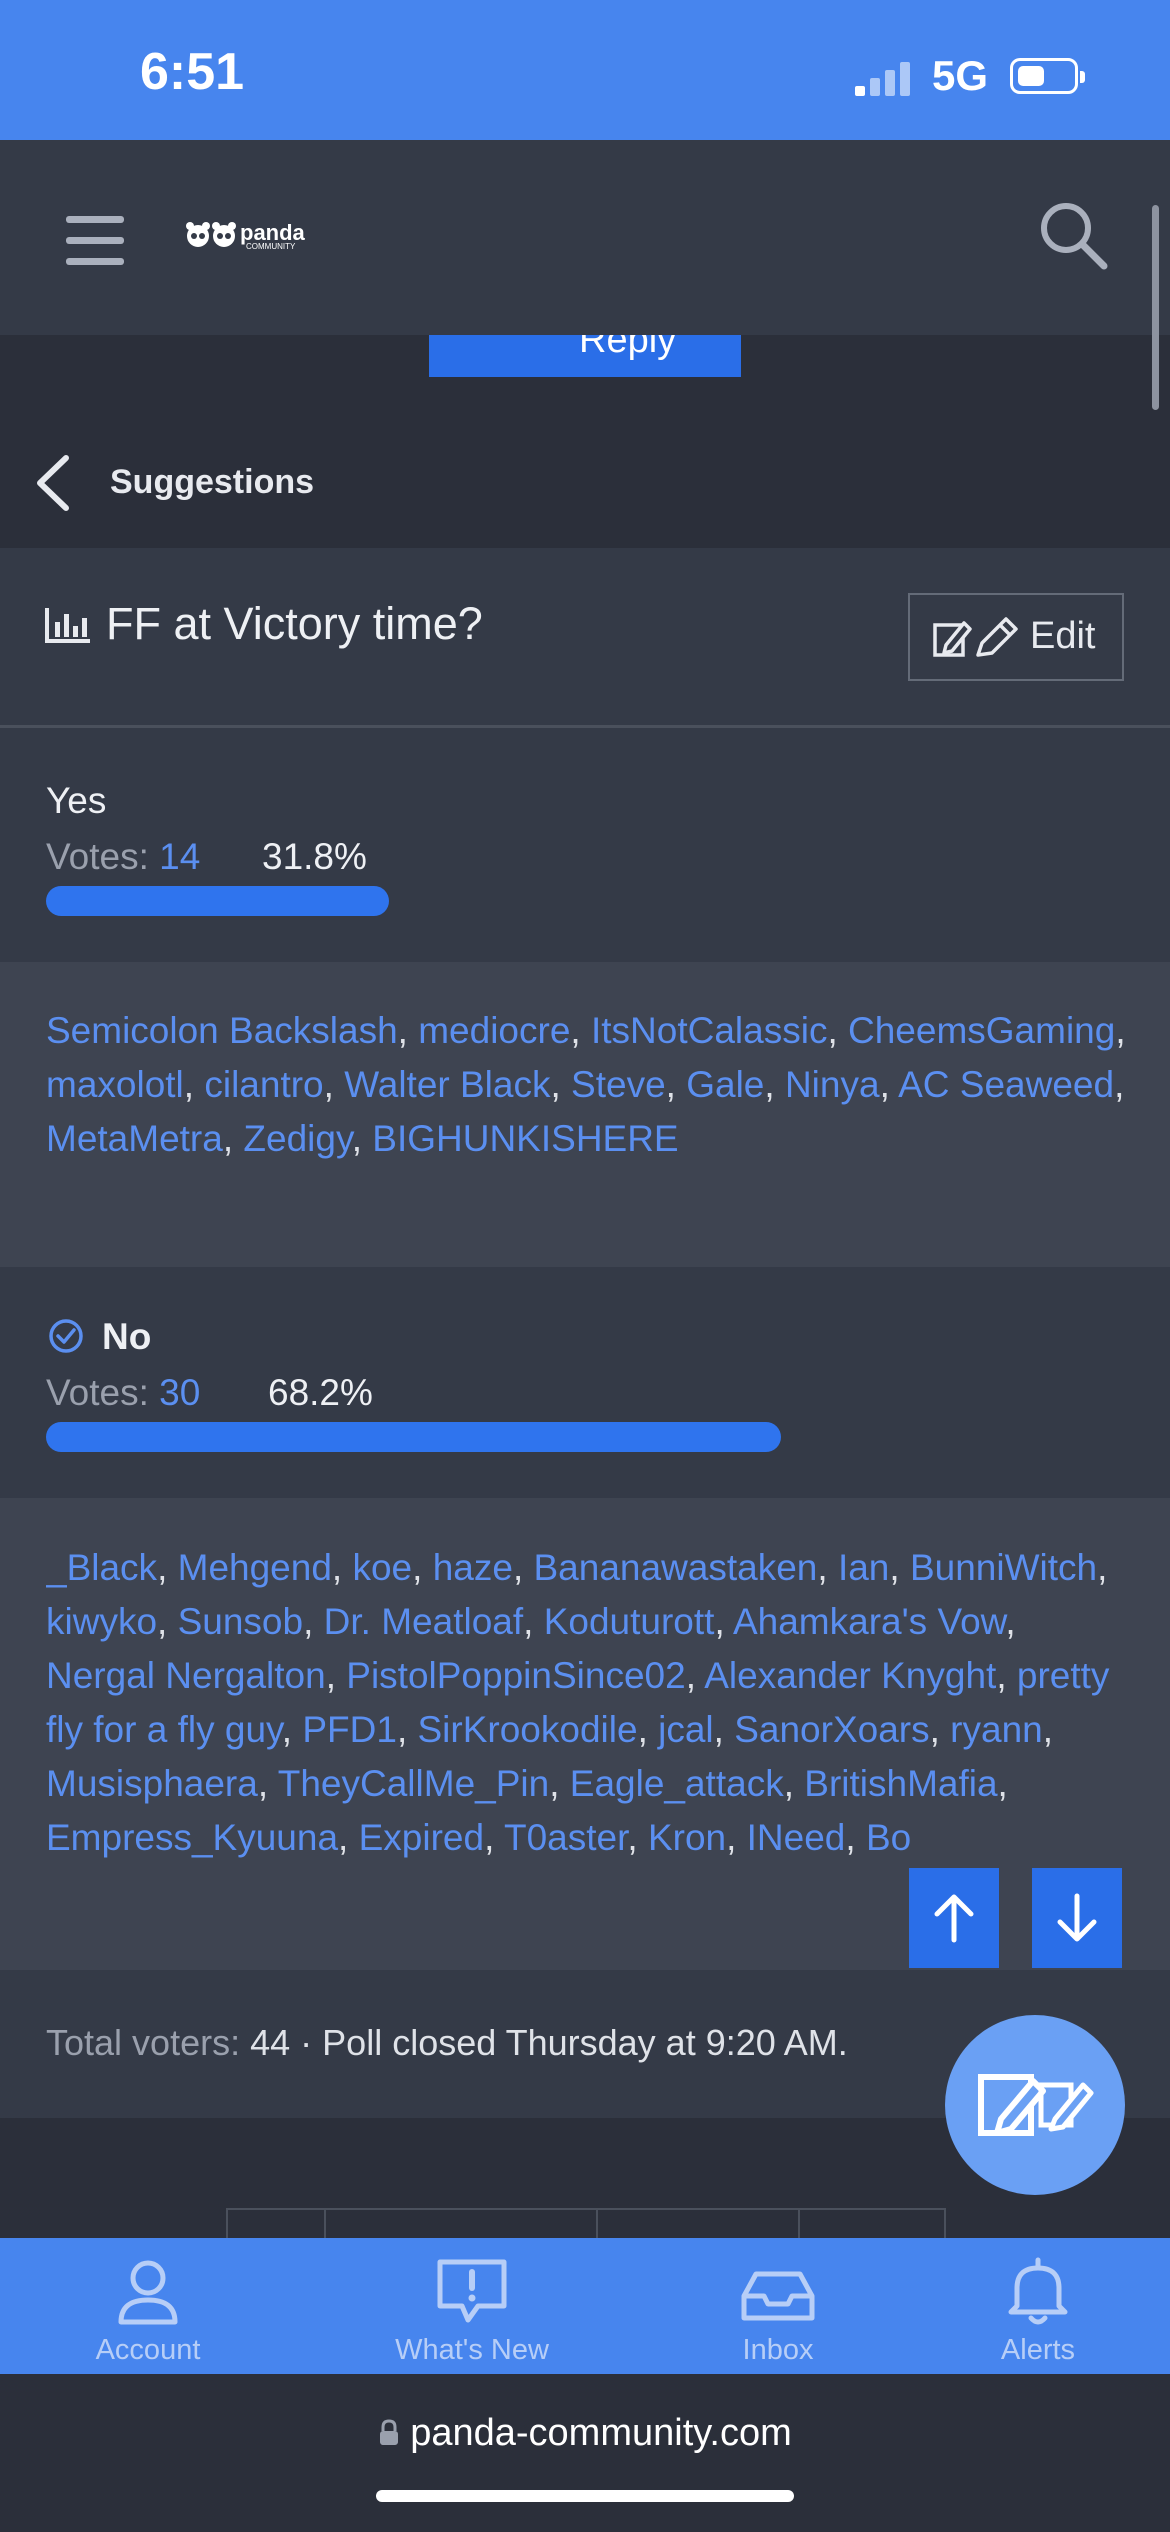 This screenshot has width=1170, height=2532. I want to click on voter-link: Ninya, so click(832, 1084).